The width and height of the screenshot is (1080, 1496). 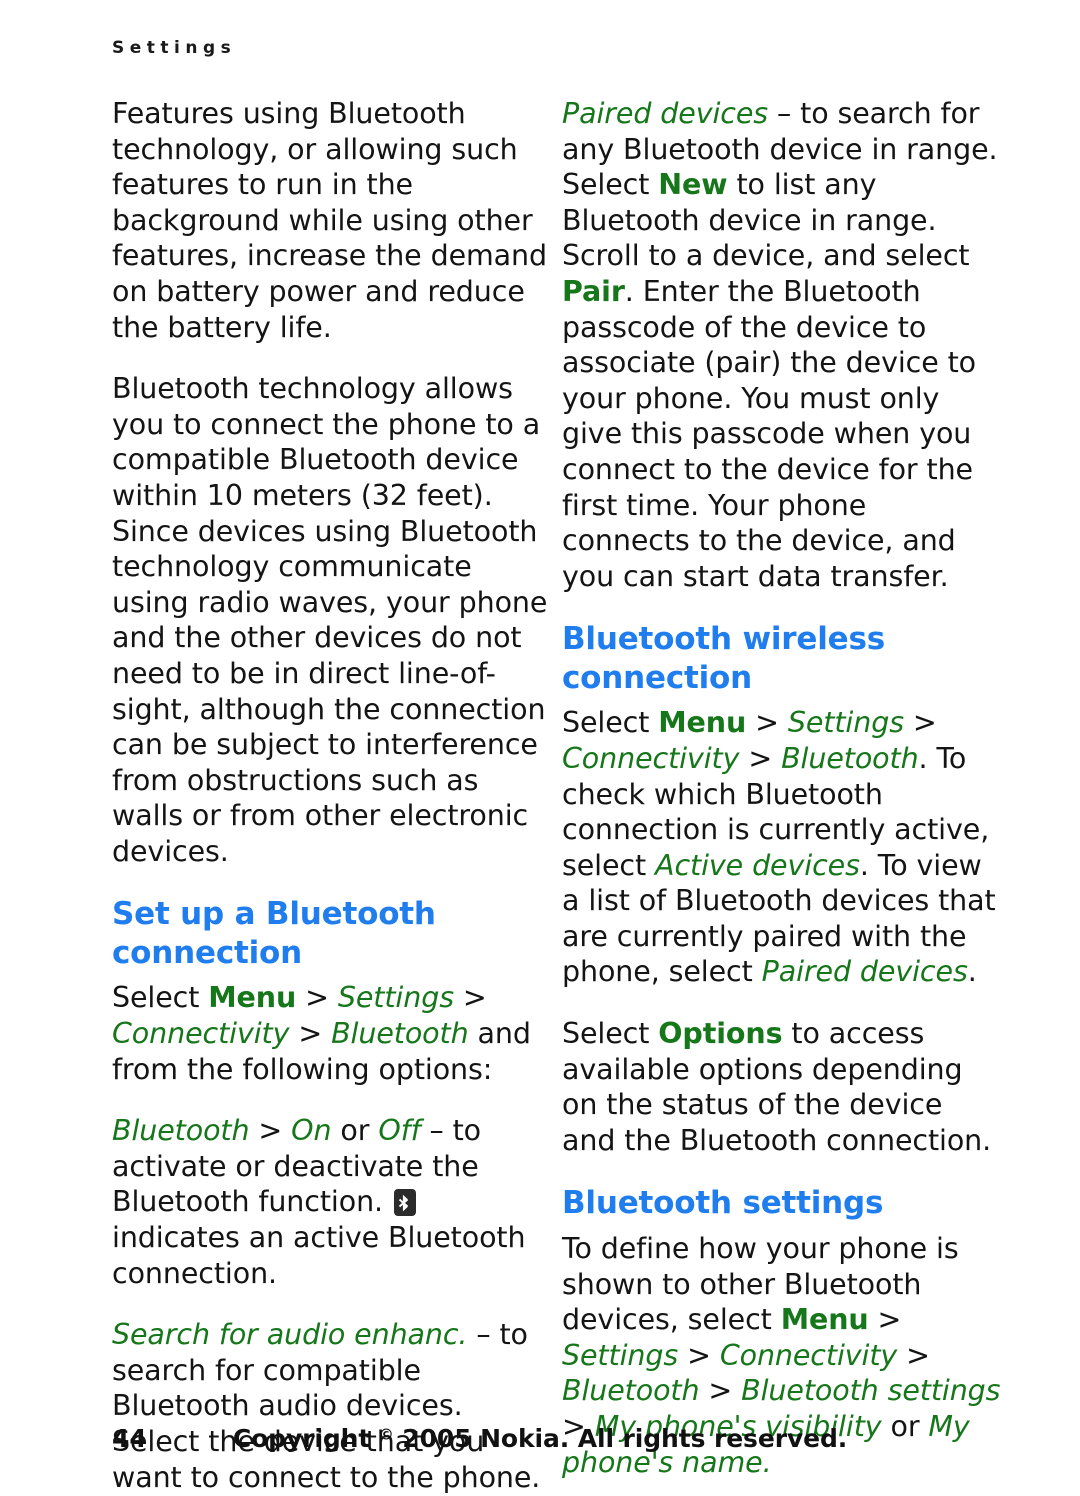 I want to click on text-period: ., so click(x=972, y=972).